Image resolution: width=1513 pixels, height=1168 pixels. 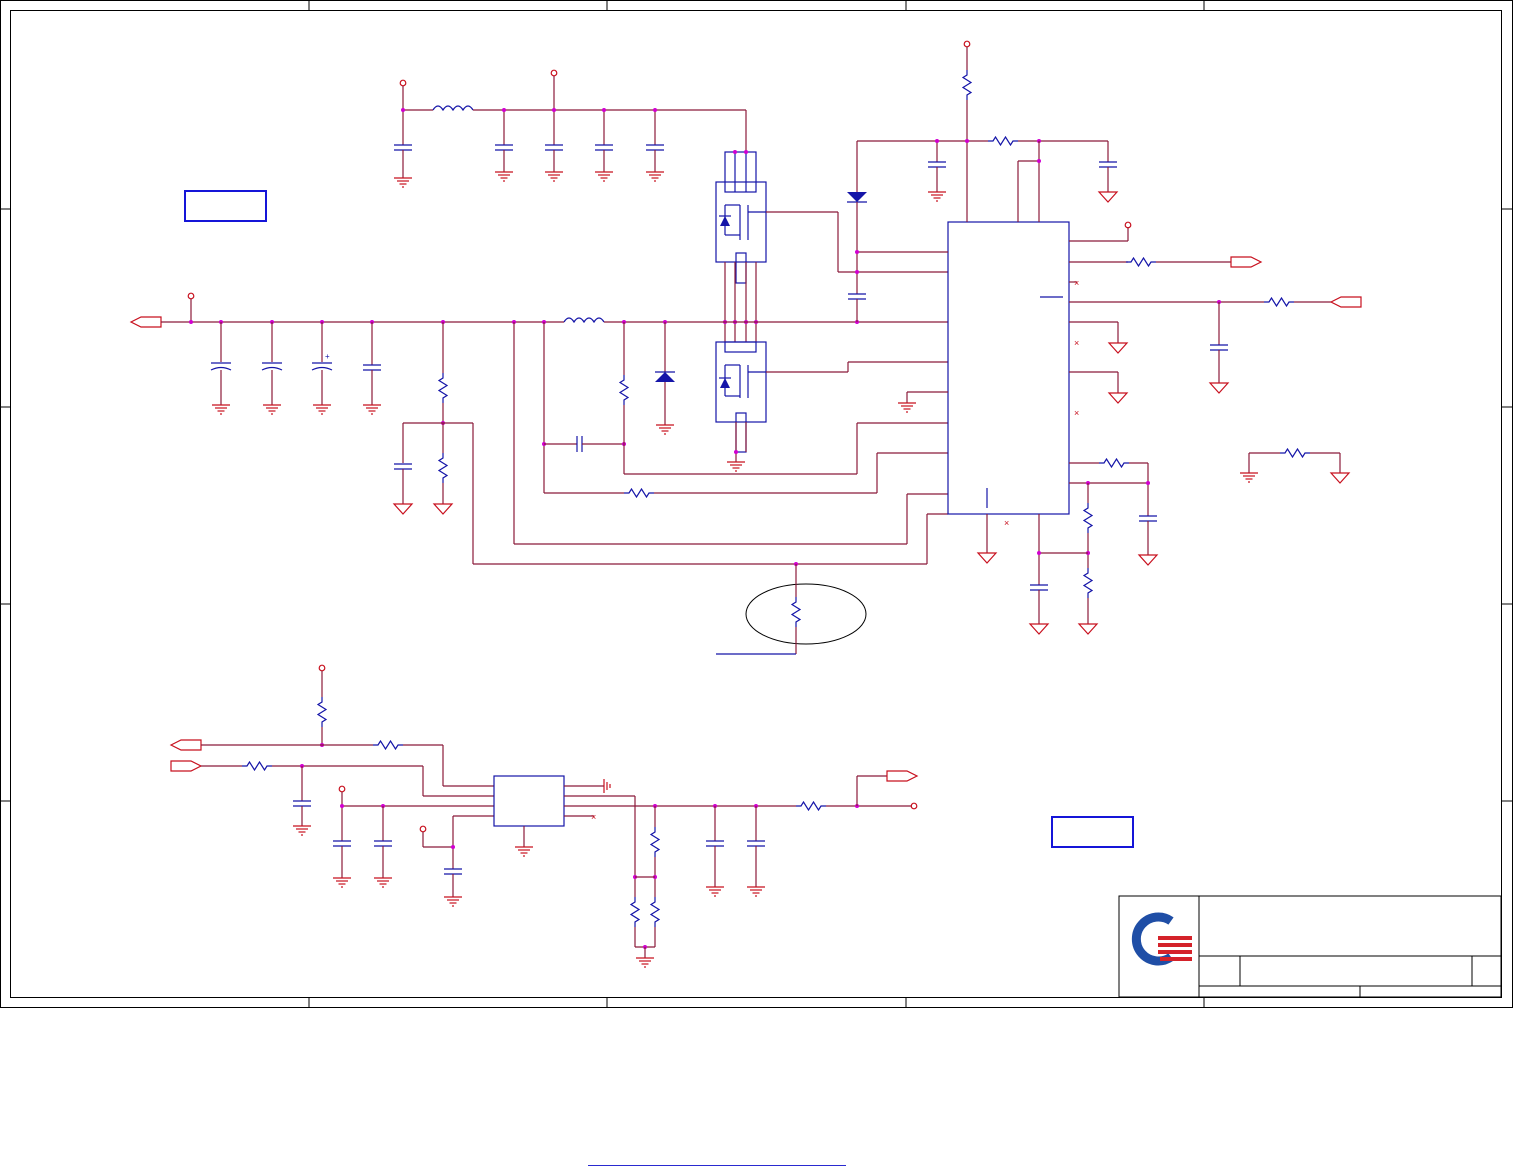 What do you see at coordinates (538, 428) in the screenshot?
I see `phase-node-section: +` at bounding box center [538, 428].